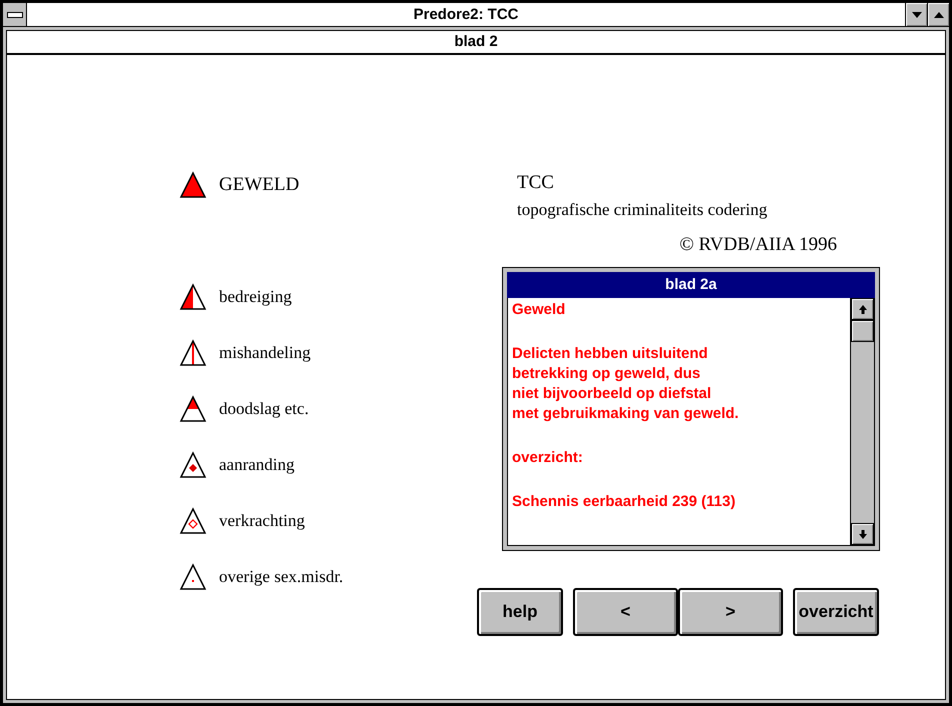 Image resolution: width=952 pixels, height=706 pixels. Describe the element at coordinates (642, 210) in the screenshot. I see `info-subtitle: topografische criminaliteits codering` at that location.